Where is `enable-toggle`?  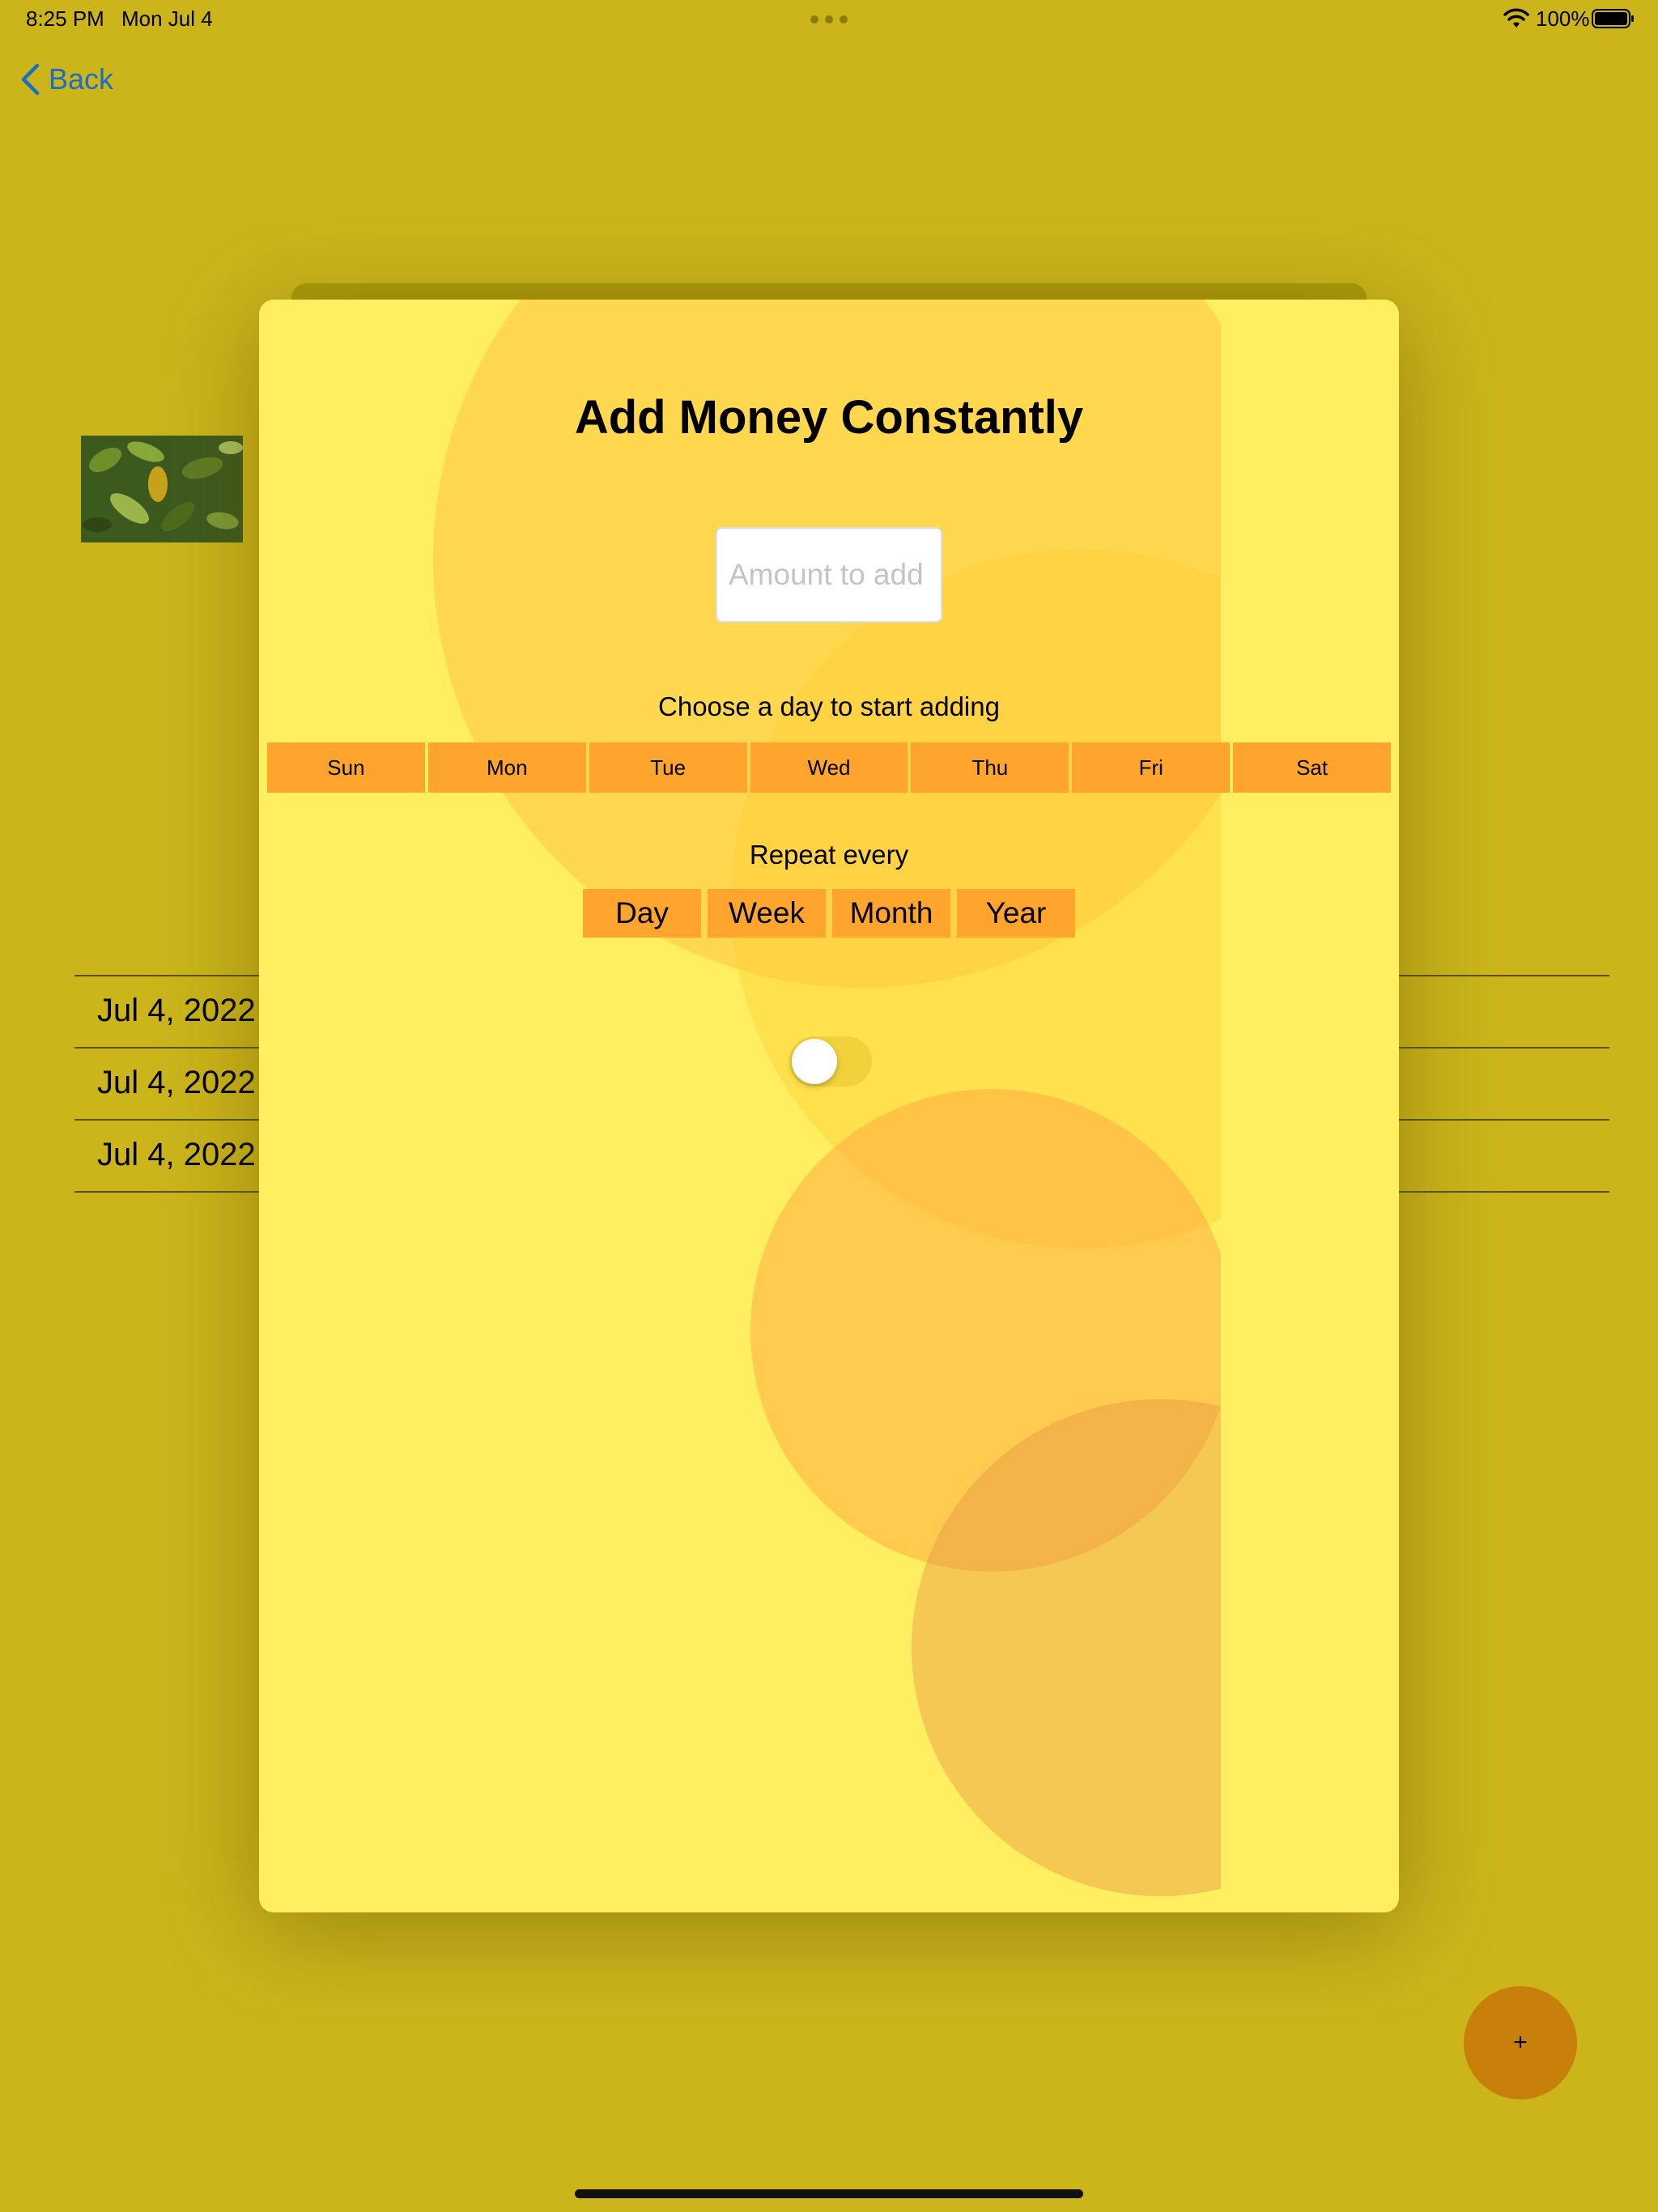 enable-toggle is located at coordinates (830, 1062).